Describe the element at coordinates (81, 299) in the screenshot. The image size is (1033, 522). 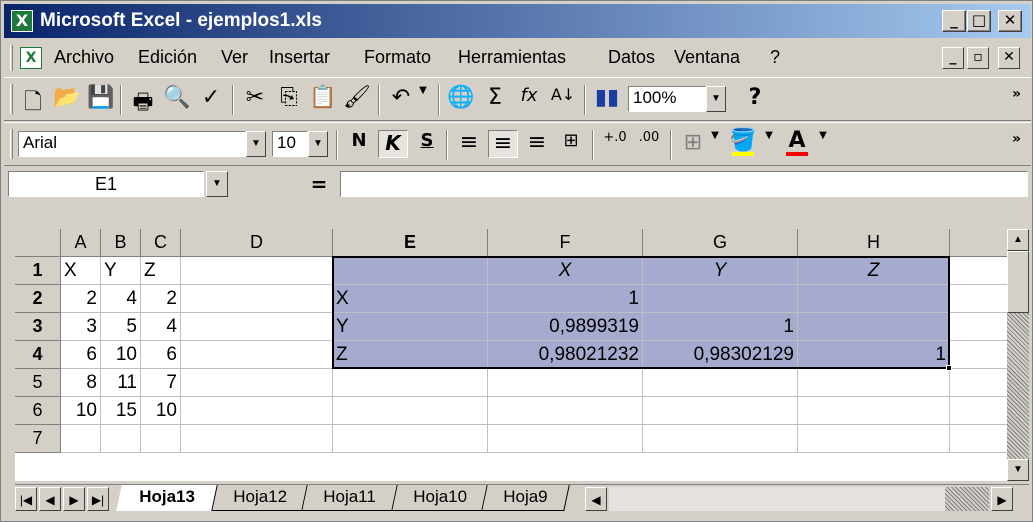
I see `cell-a2: 2` at that location.